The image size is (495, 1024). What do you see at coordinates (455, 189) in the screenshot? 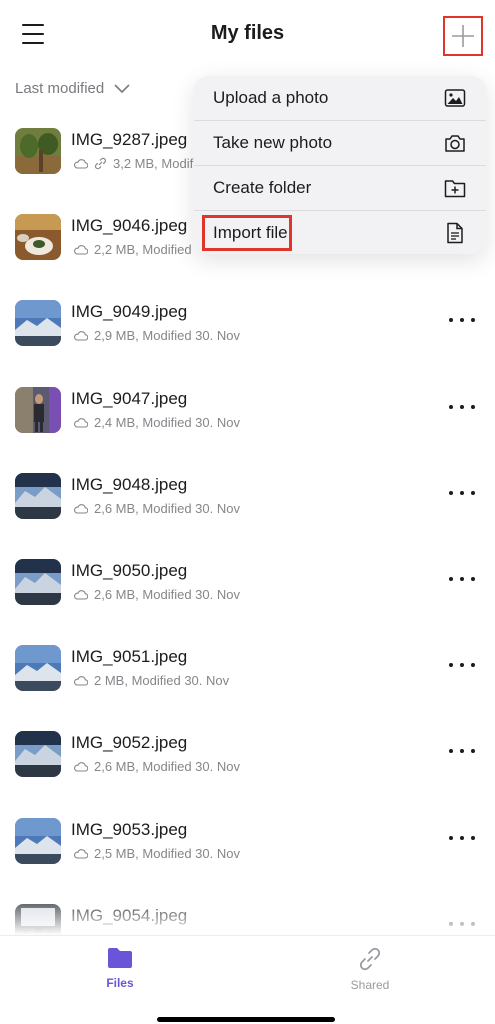
I see `folder-plus-icon` at bounding box center [455, 189].